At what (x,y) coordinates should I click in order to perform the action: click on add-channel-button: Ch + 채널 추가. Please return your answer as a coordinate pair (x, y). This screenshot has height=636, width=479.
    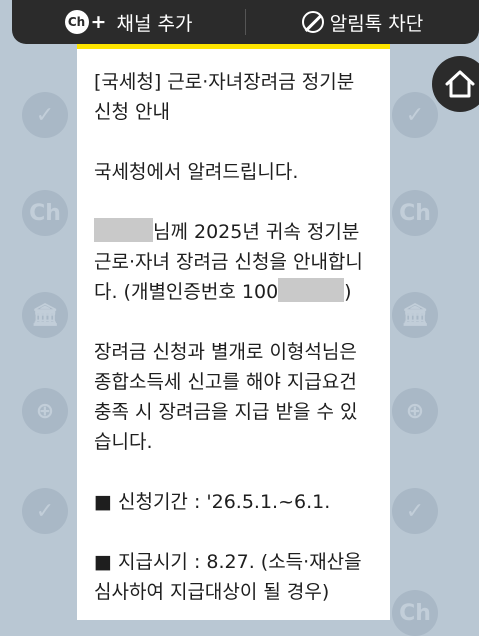
    Looking at the image, I should click on (128, 22).